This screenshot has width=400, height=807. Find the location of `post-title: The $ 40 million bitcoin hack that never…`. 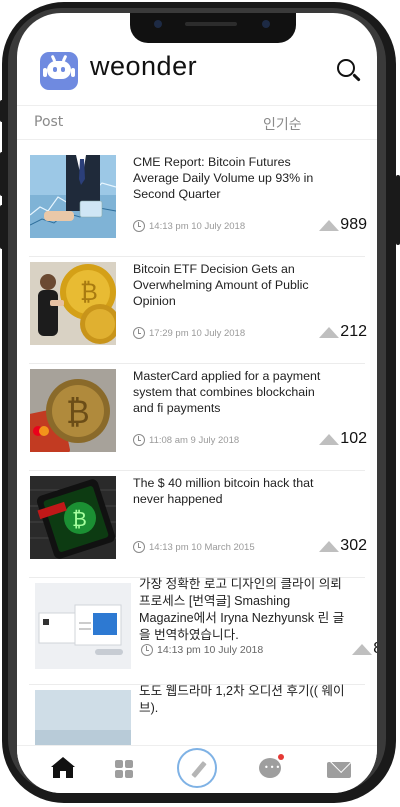

post-title: The $ 40 million bitcoin hack that never… is located at coordinates (235, 491).